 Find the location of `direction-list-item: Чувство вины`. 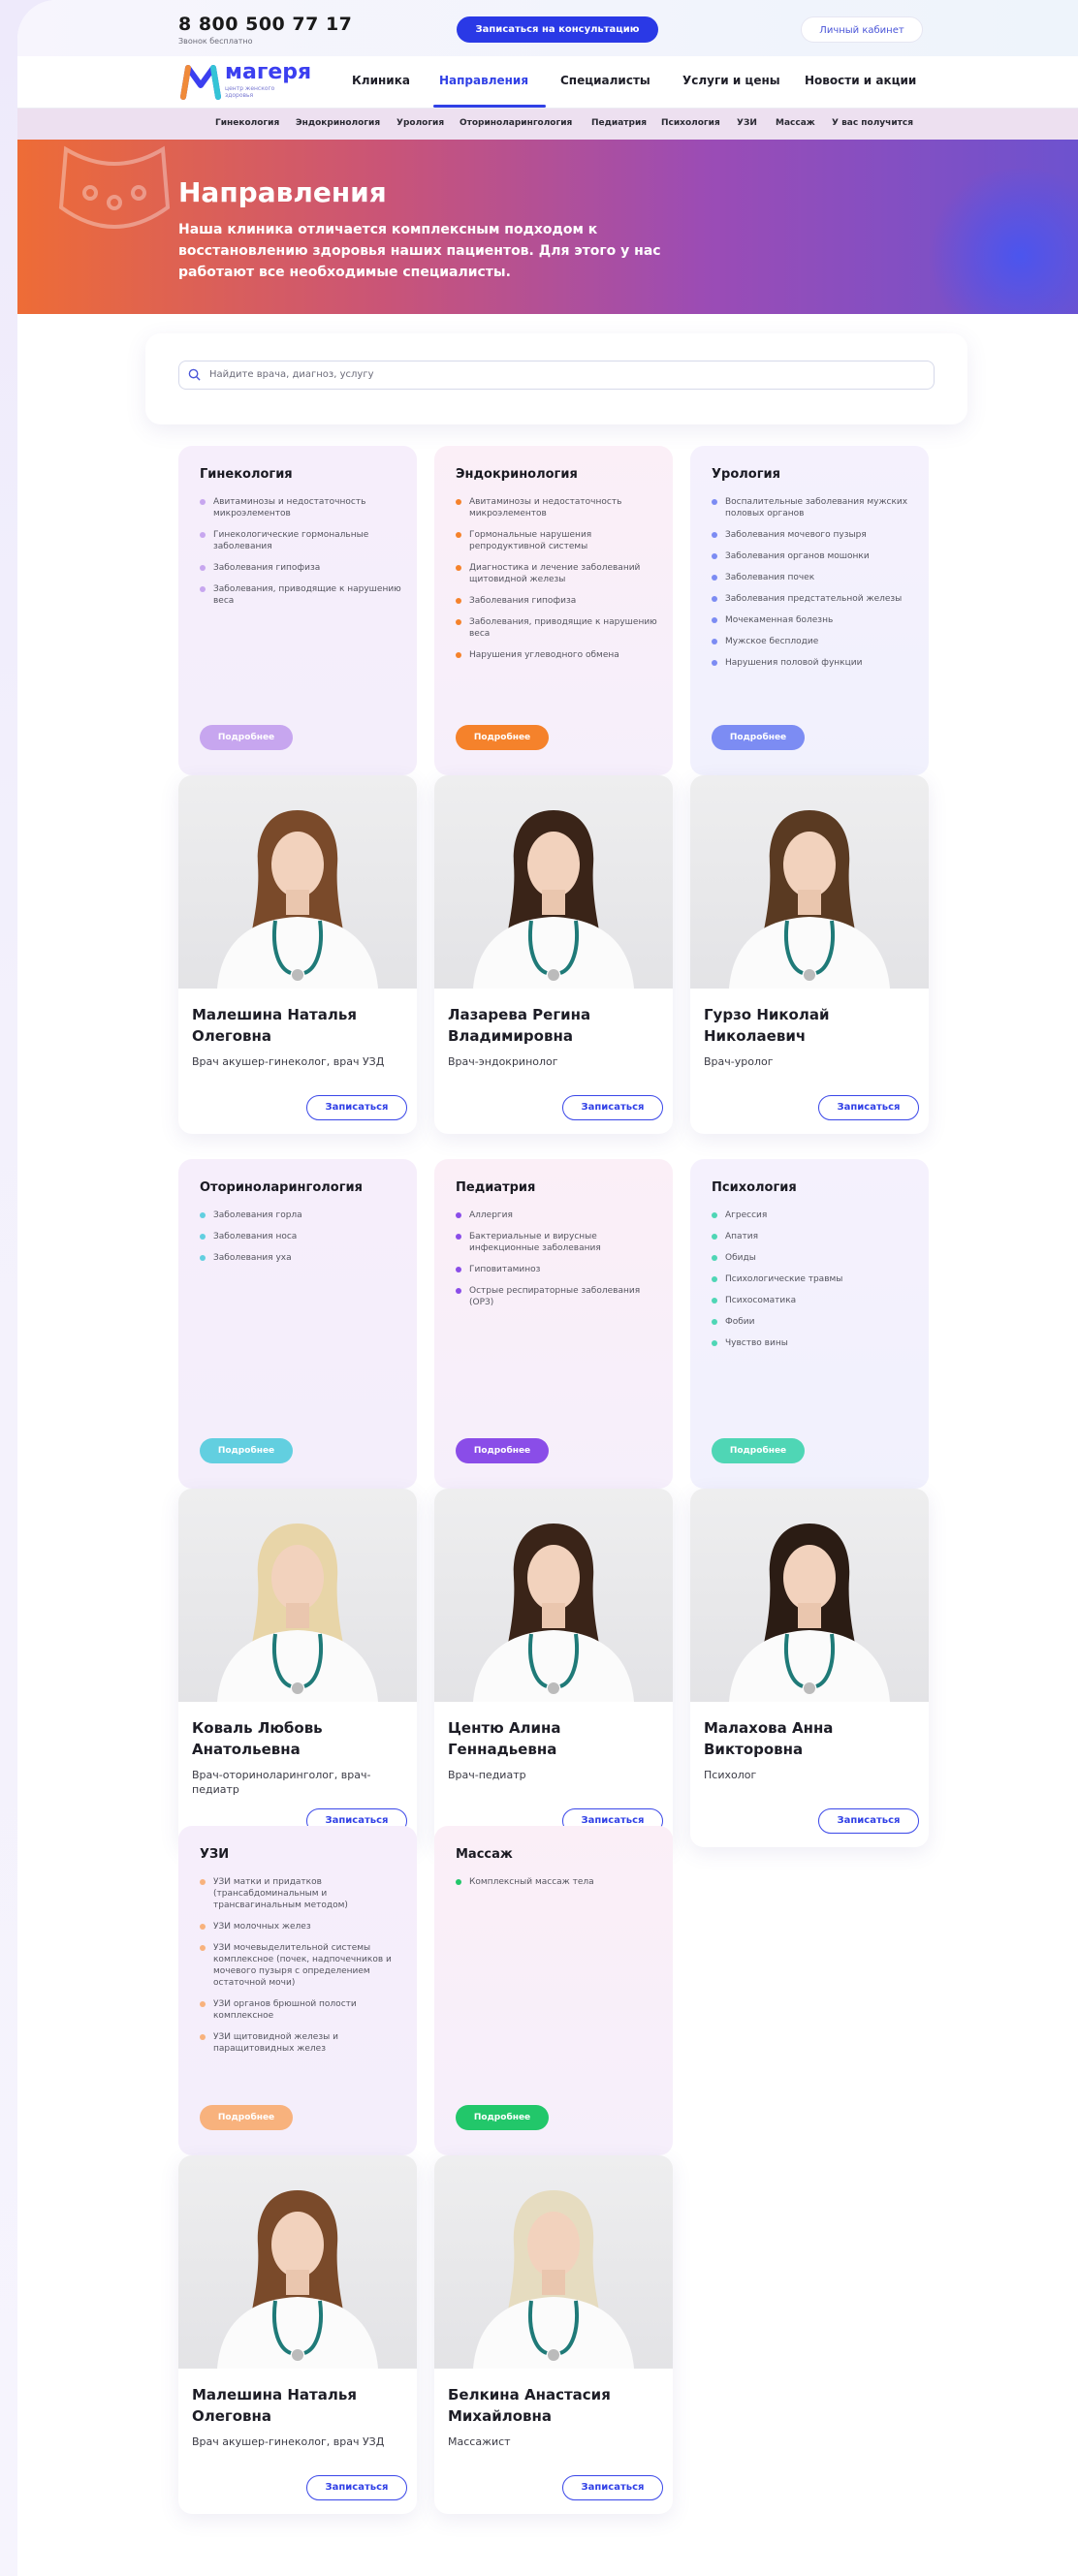

direction-list-item: Чувство вины is located at coordinates (813, 1343).